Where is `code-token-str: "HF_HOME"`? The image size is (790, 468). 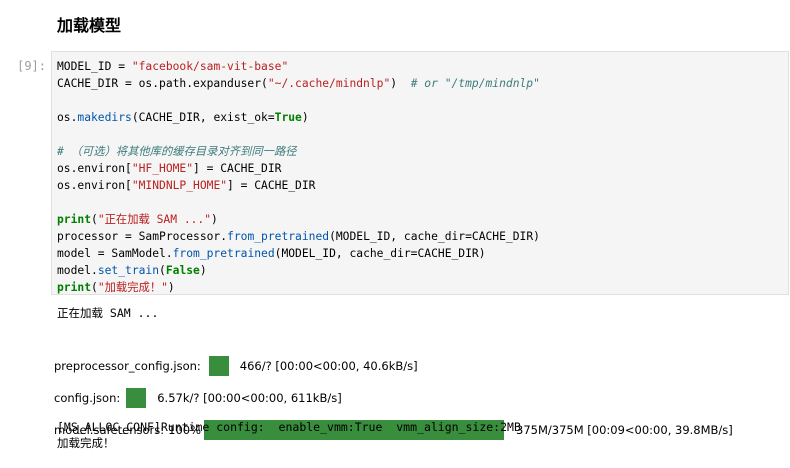 code-token-str: "HF_HOME" is located at coordinates (162, 168).